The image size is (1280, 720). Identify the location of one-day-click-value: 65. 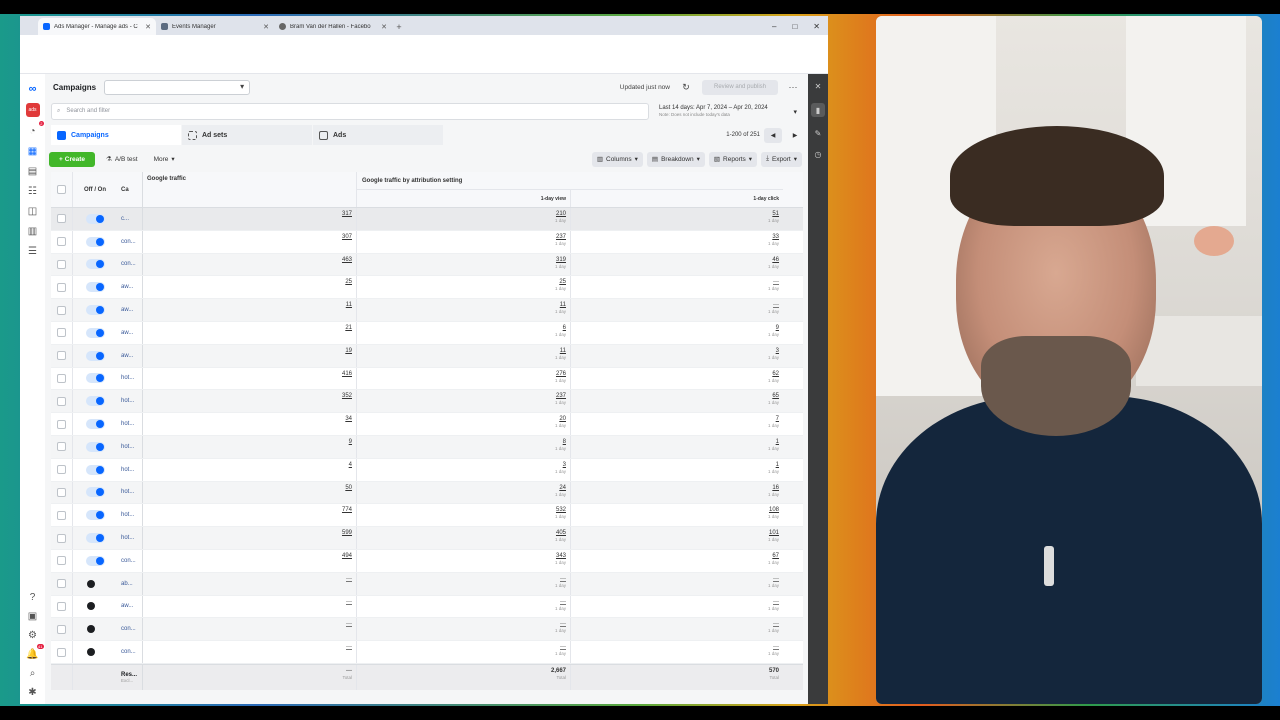
(775, 396).